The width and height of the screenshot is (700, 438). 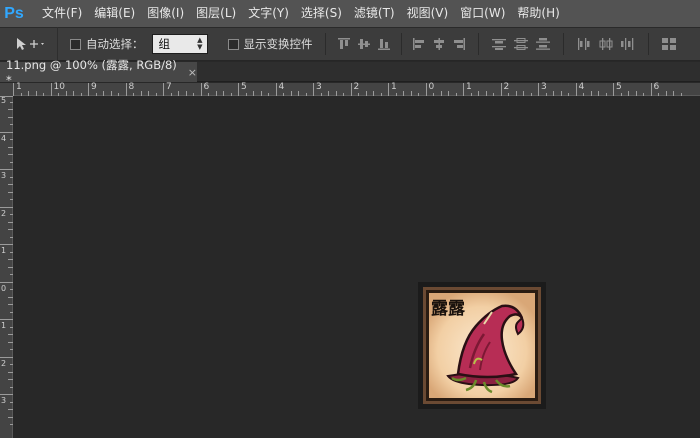 I want to click on auto-align-layers-icon, so click(x=669, y=44).